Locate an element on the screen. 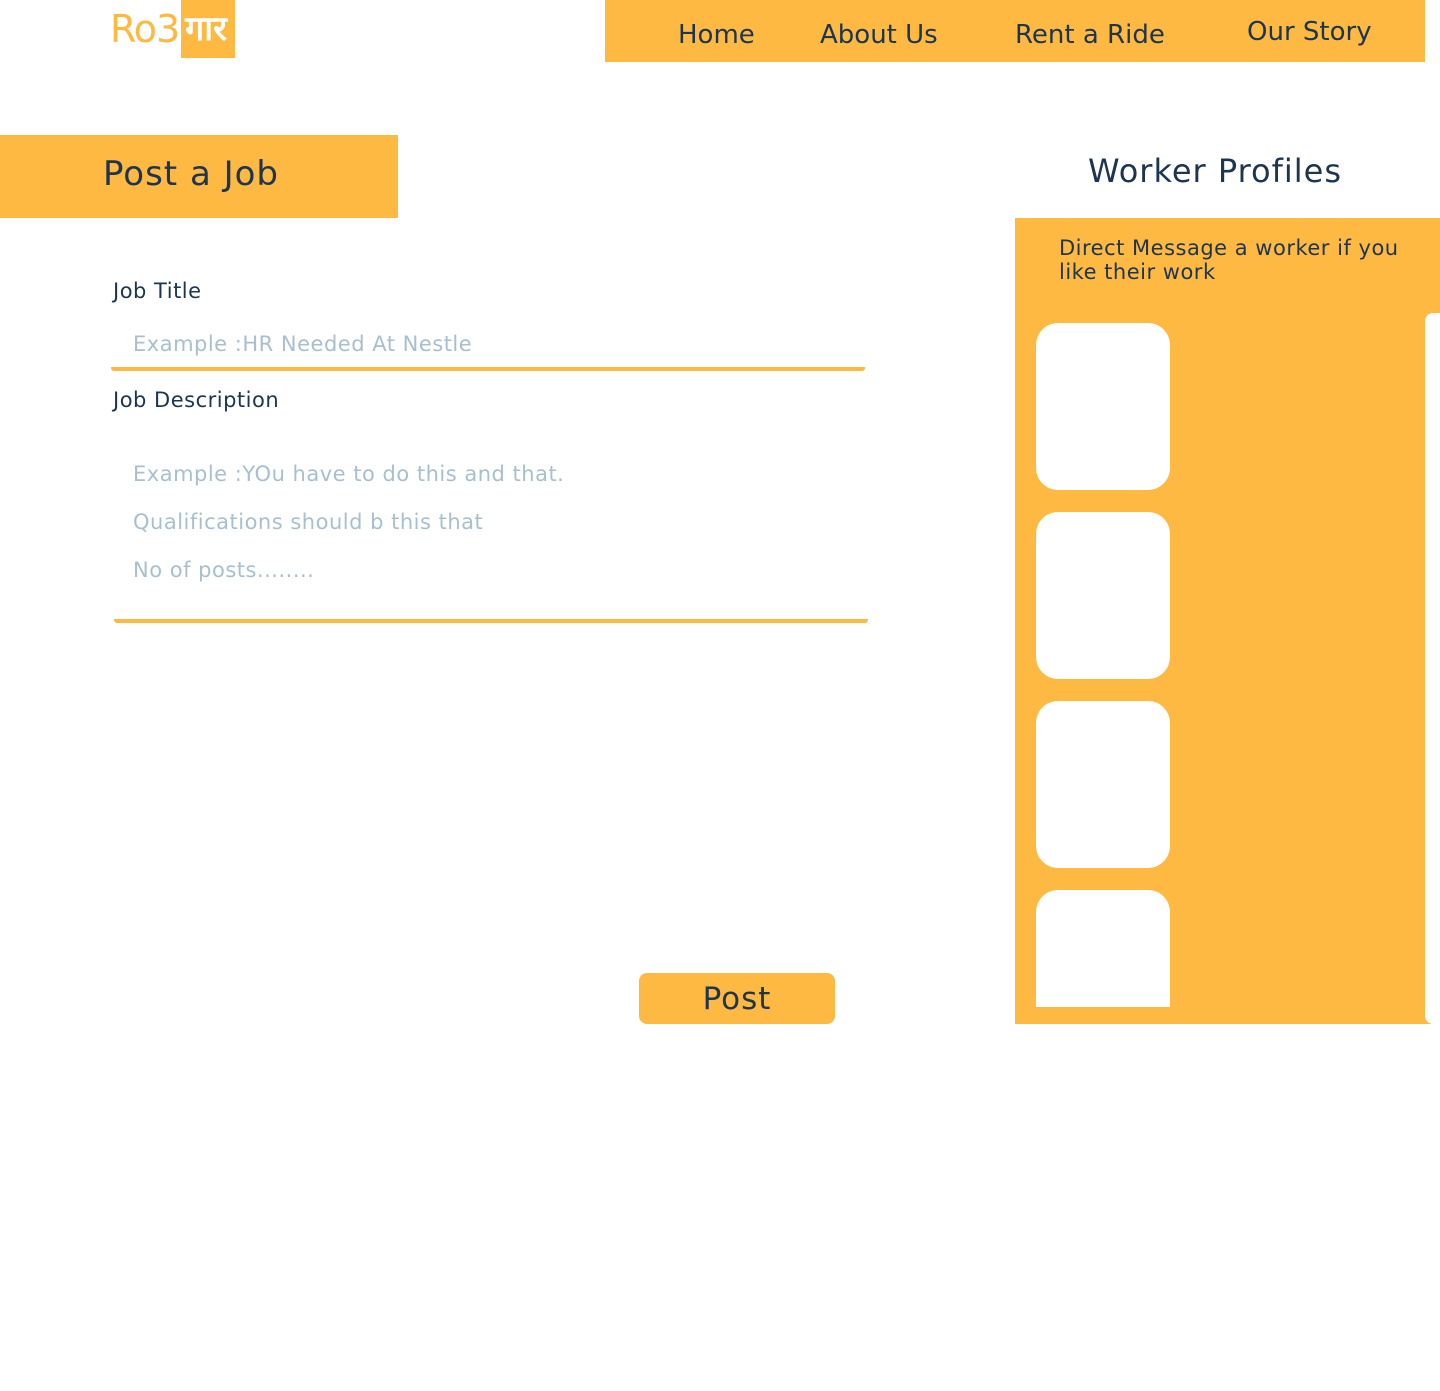 Image resolution: width=1440 pixels, height=1391 pixels. nav-link-home: Home is located at coordinates (716, 35).